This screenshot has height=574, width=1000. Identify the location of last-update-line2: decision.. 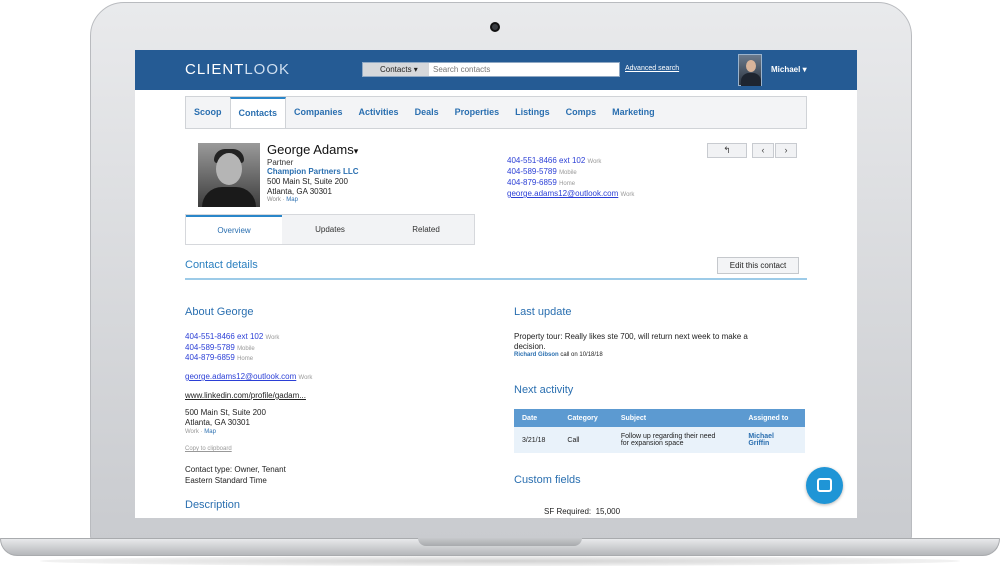
(530, 346).